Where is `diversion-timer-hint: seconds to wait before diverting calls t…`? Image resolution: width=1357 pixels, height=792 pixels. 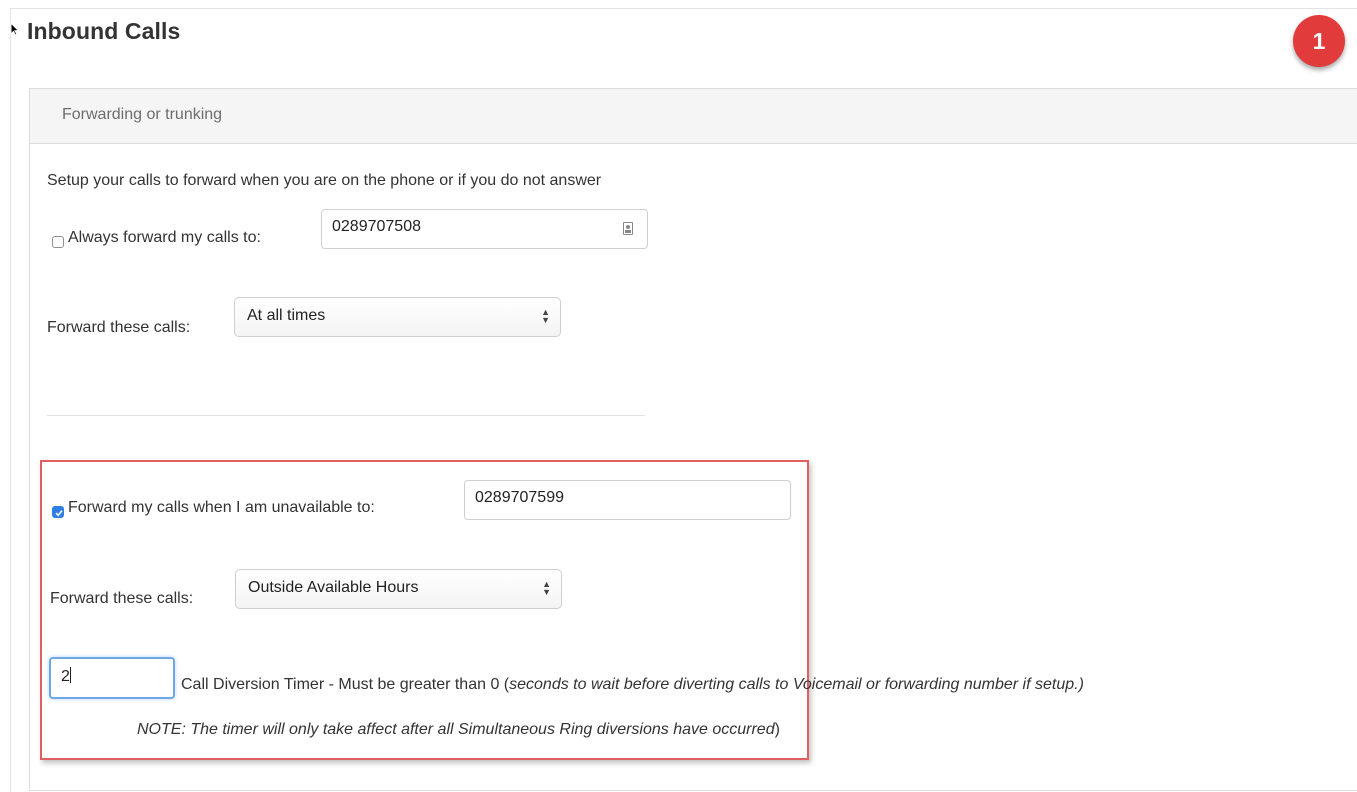 diversion-timer-hint: seconds to wait before diverting calls t… is located at coordinates (796, 684).